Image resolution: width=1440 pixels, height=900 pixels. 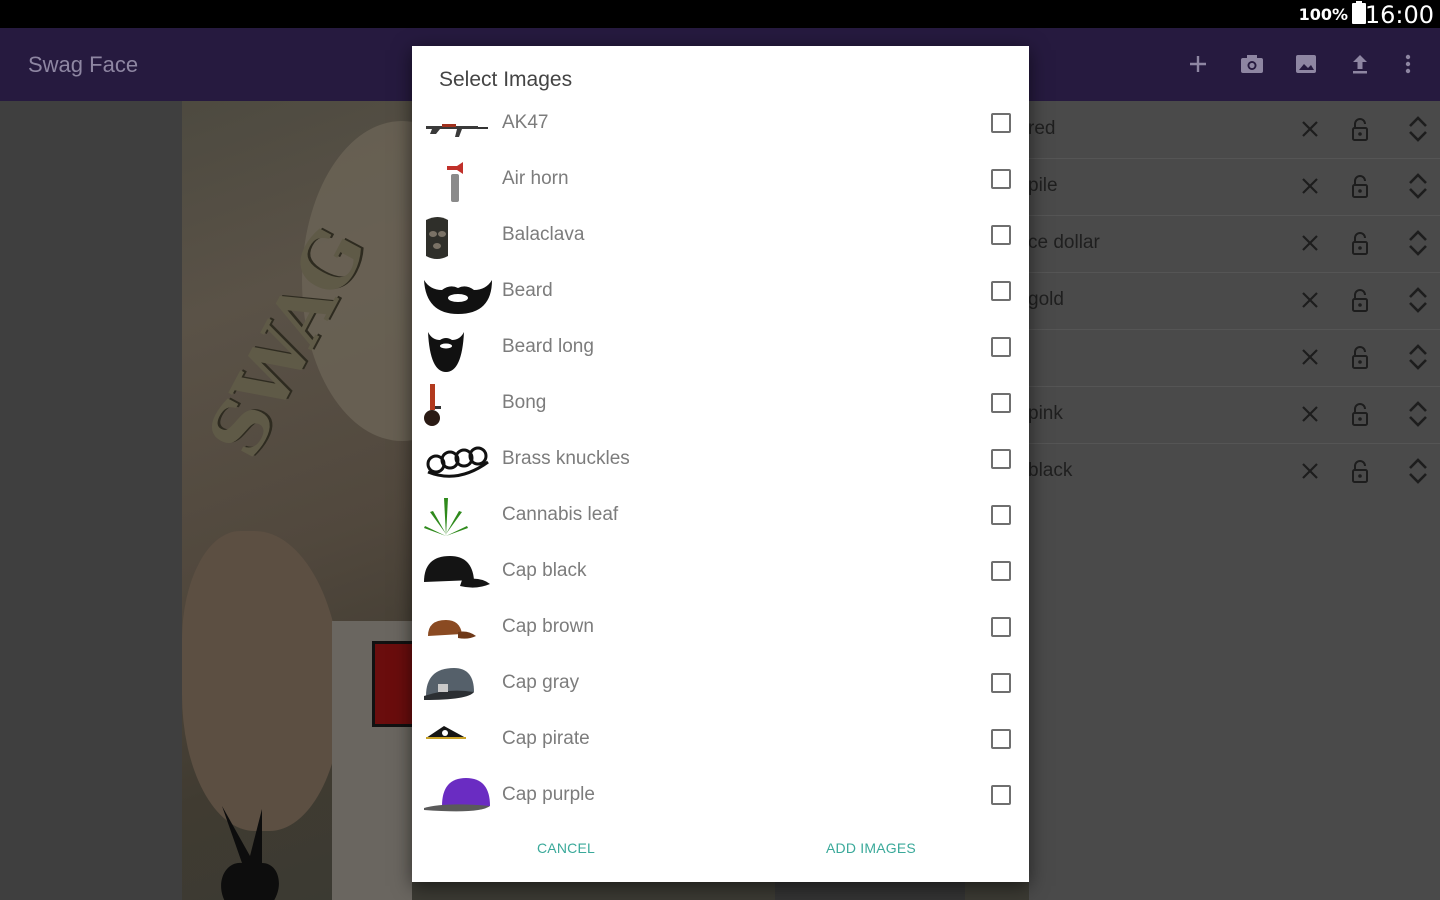 I want to click on layer-row: red, so click(x=1234, y=130).